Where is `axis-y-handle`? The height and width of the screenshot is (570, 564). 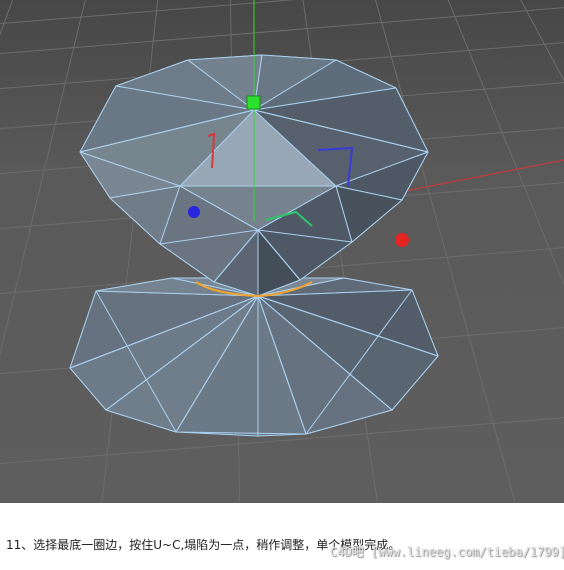
axis-y-handle is located at coordinates (253, 102).